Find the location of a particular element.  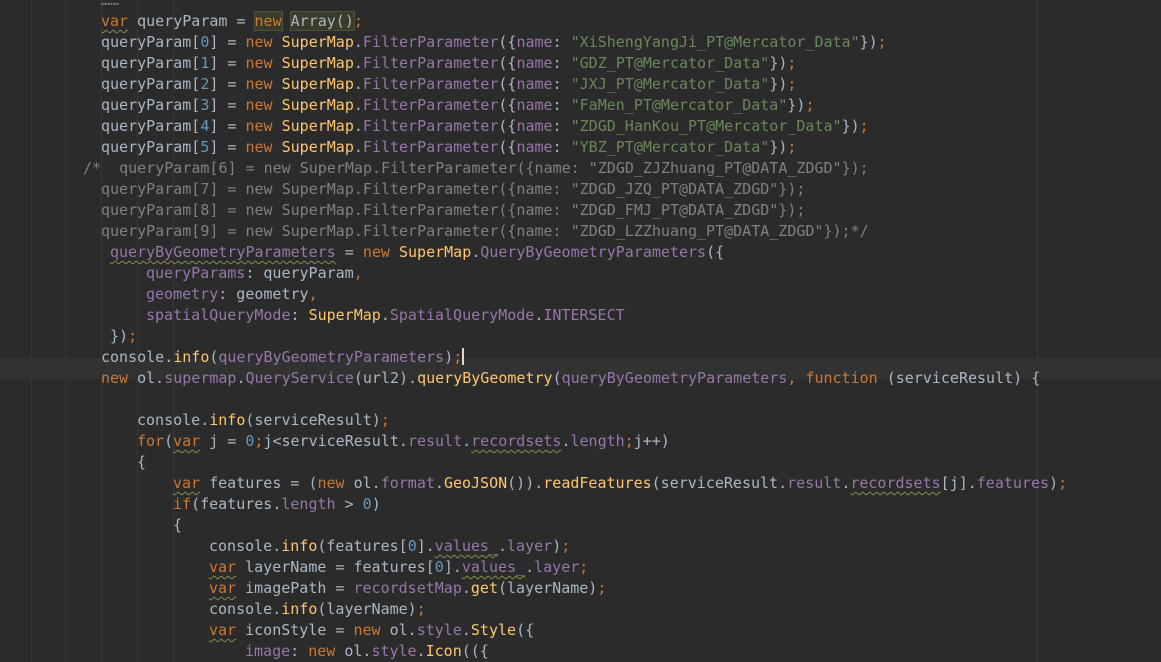

code-line: if(features.length > 0) is located at coordinates (277, 504).